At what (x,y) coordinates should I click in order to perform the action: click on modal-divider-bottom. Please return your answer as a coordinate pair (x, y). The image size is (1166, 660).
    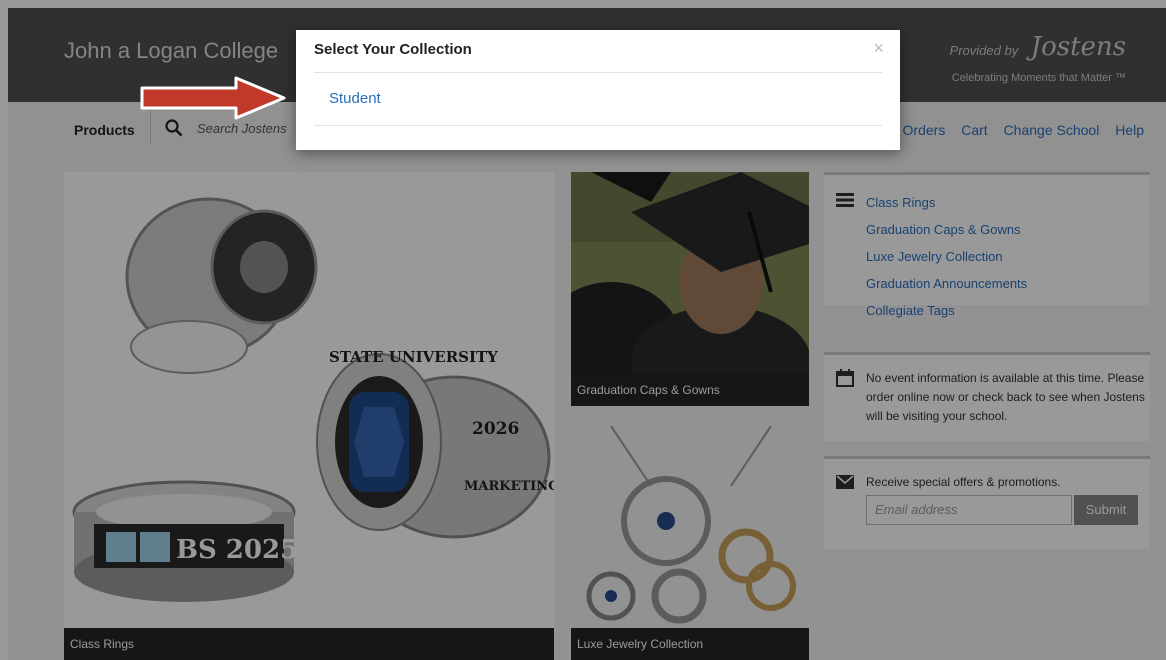
    Looking at the image, I should click on (598, 125).